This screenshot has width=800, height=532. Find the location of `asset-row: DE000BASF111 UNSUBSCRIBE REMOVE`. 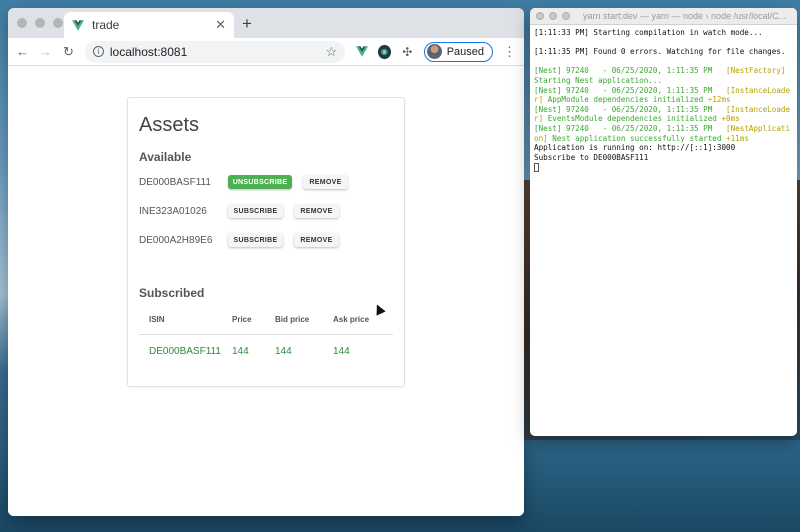

asset-row: DE000BASF111 UNSUBSCRIBE REMOVE is located at coordinates (249, 182).